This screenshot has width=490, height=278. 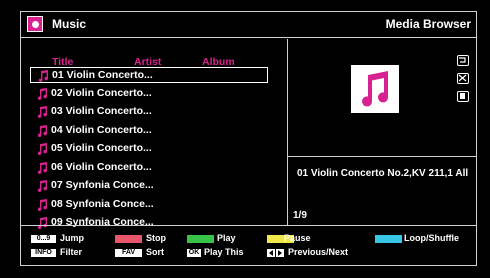 I want to click on pause-label: Pause, so click(x=297, y=238).